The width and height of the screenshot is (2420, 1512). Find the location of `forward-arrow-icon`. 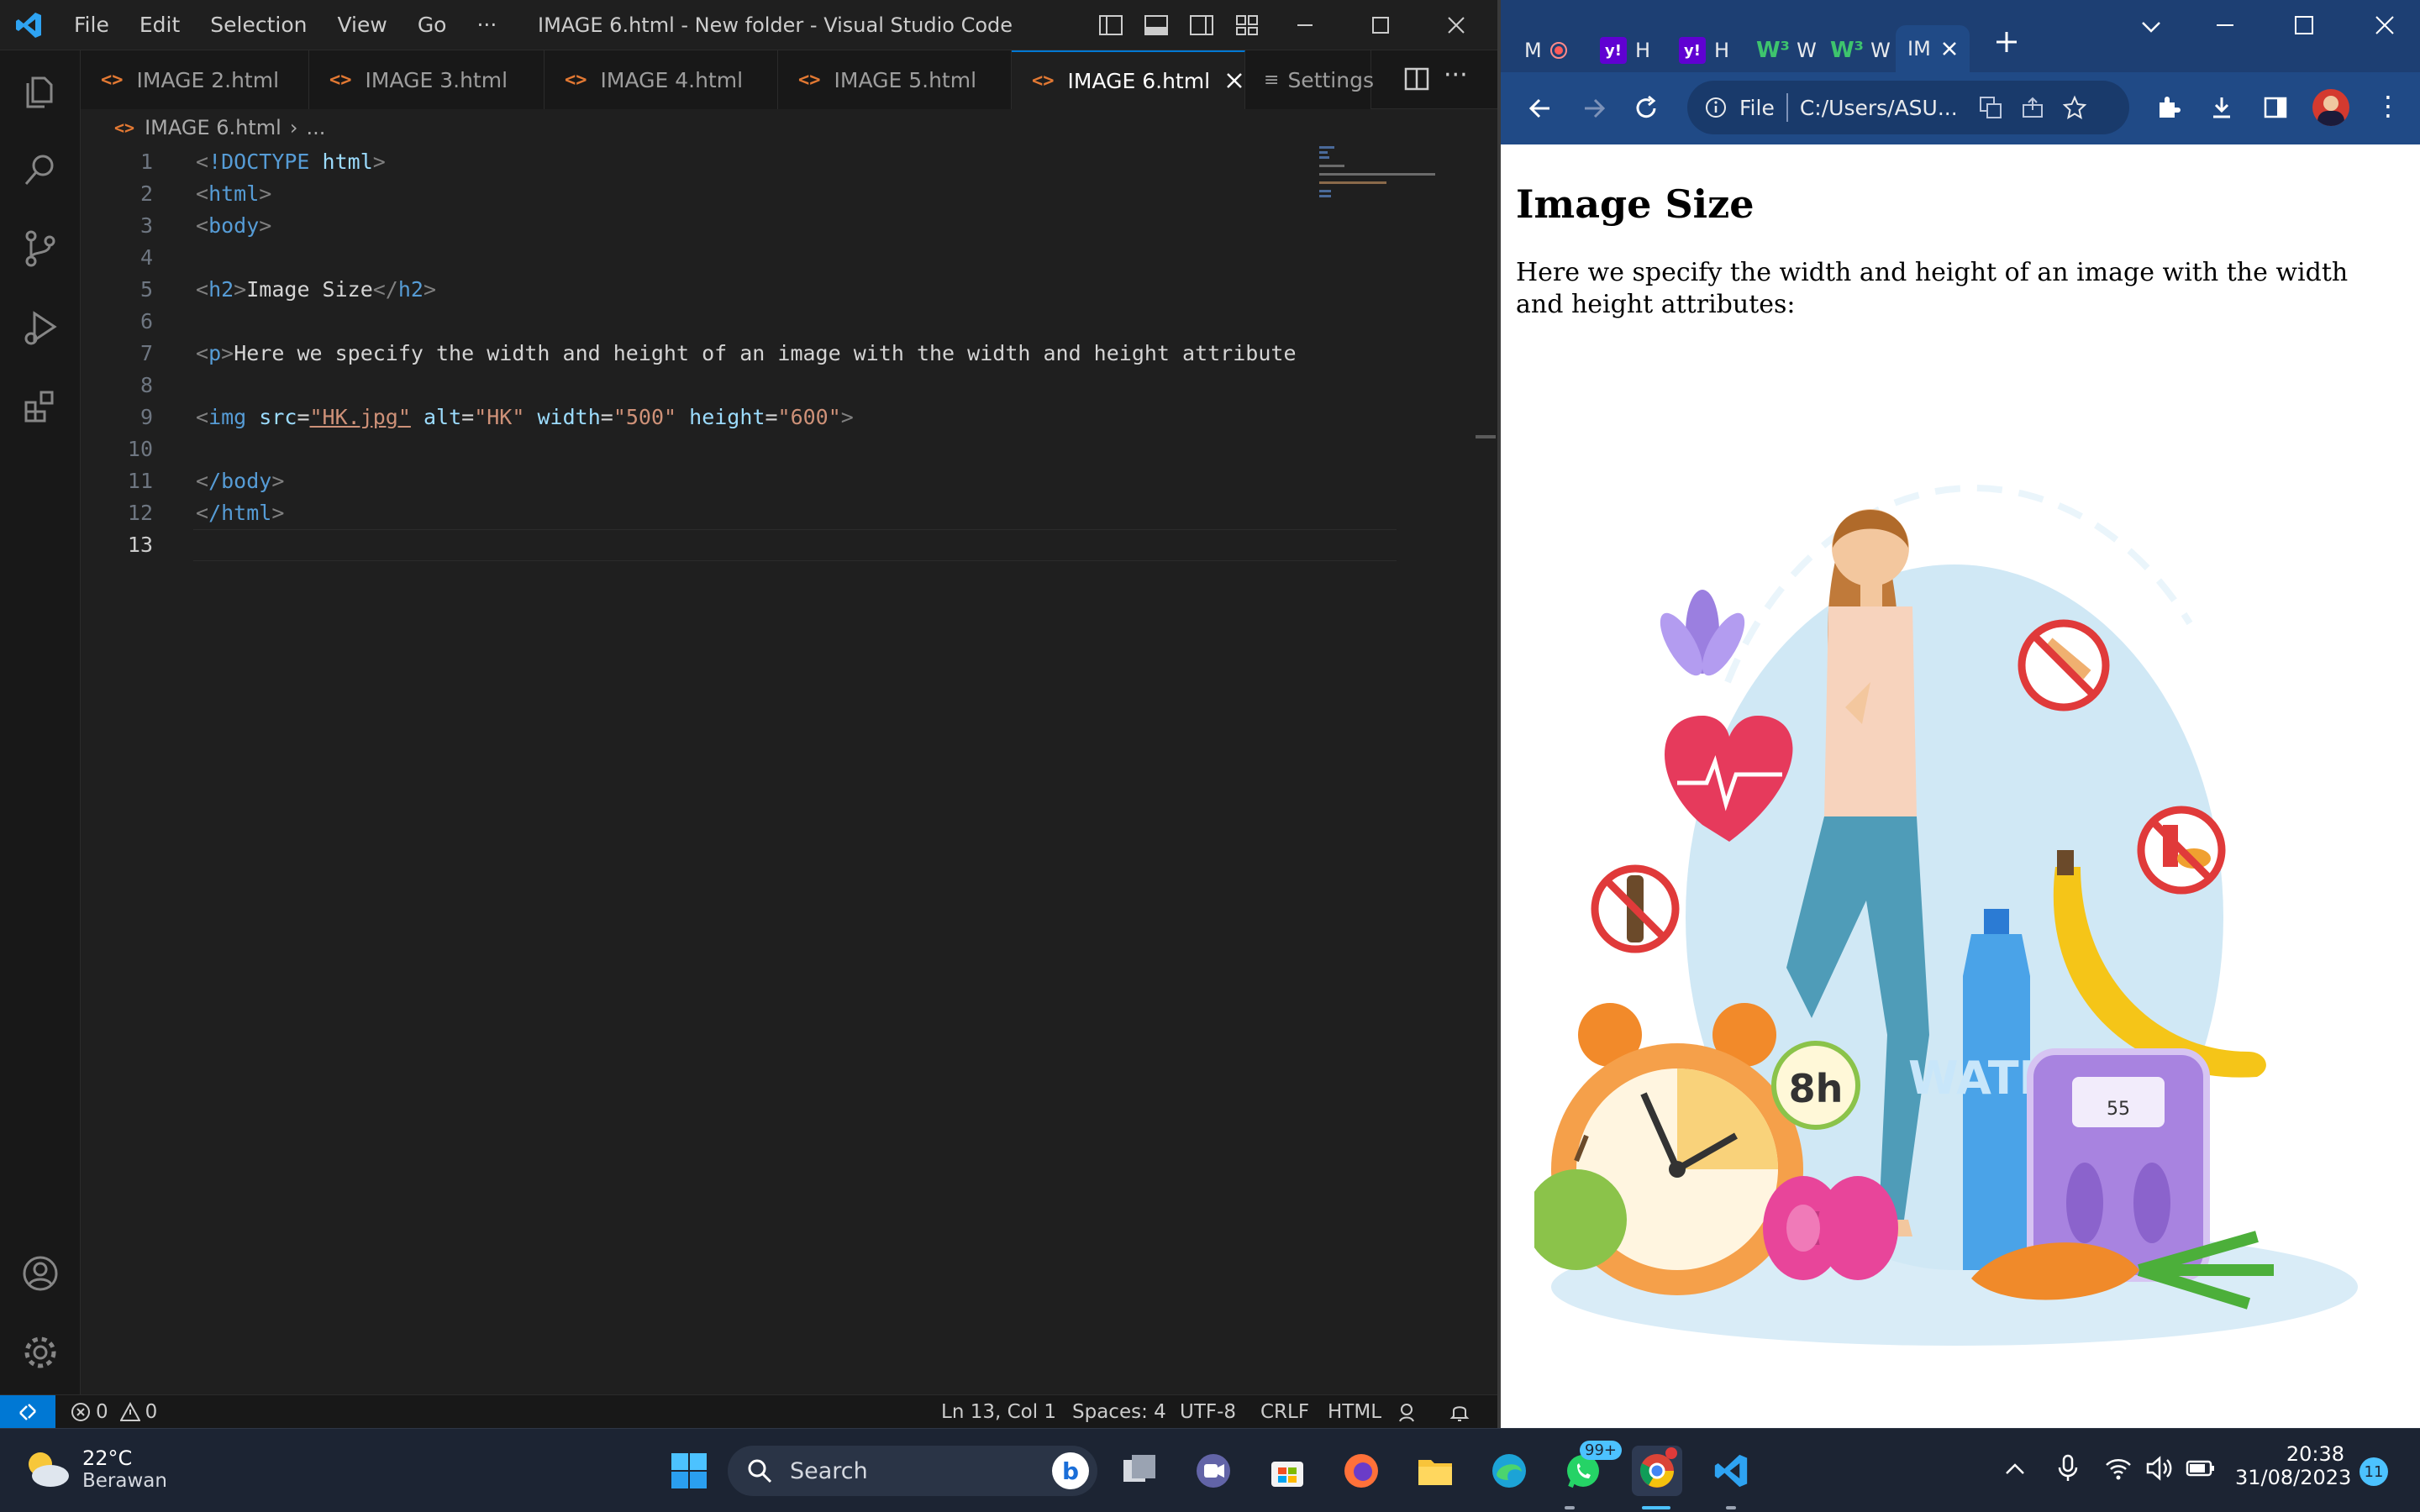

forward-arrow-icon is located at coordinates (1594, 110).